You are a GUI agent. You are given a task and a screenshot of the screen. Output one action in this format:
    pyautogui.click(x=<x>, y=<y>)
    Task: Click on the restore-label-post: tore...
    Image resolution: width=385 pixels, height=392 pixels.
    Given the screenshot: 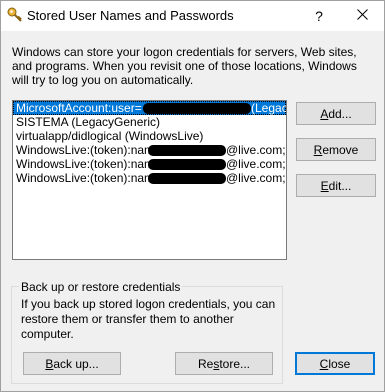 What is the action you would take?
    pyautogui.click(x=235, y=363)
    